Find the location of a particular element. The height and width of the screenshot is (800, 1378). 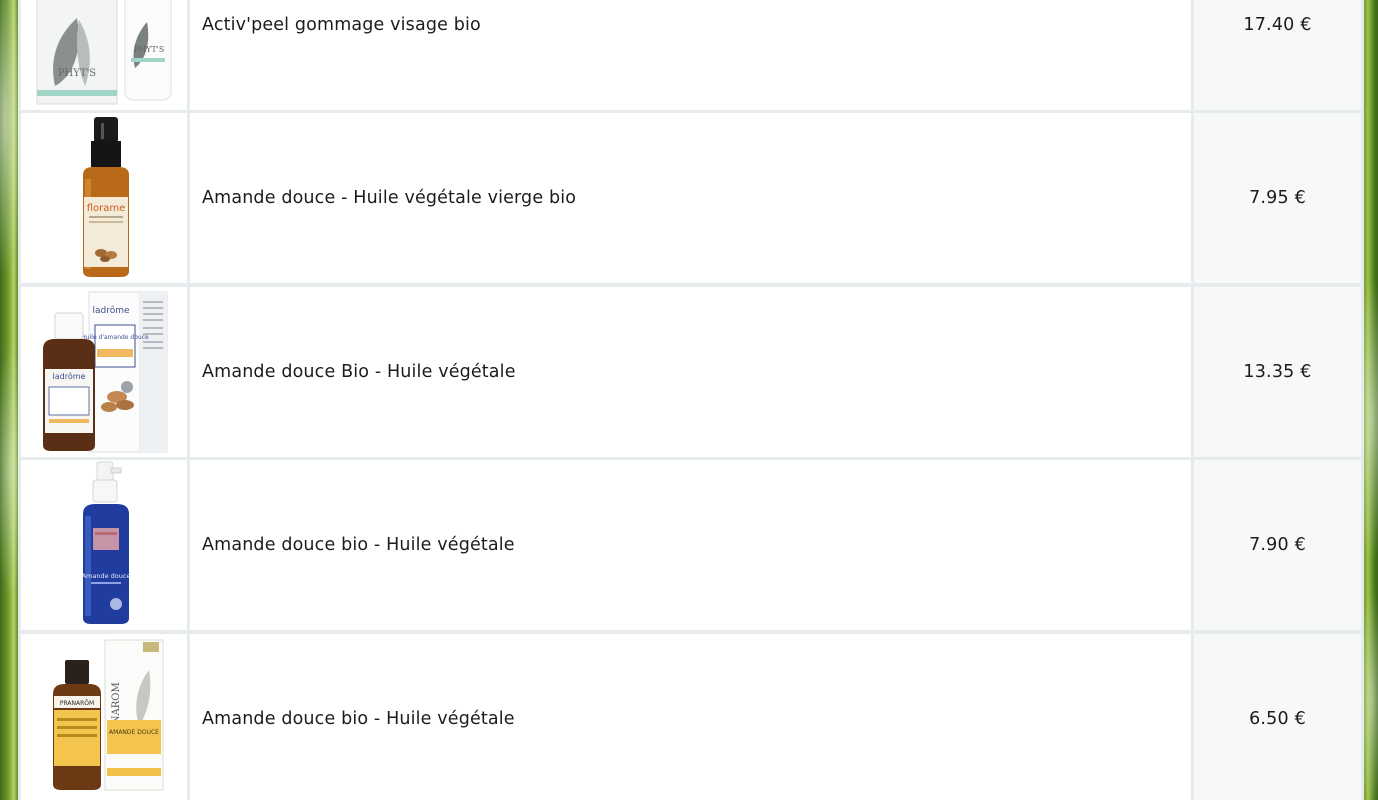

product-image-cell: PHYT'S PHYT'S is located at coordinates (104, 55).